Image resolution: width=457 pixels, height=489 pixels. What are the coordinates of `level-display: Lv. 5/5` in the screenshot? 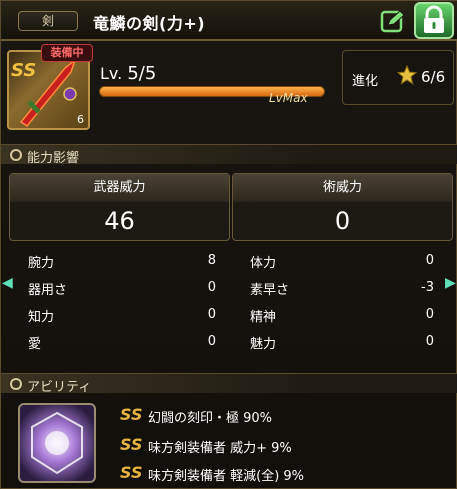 It's located at (128, 73).